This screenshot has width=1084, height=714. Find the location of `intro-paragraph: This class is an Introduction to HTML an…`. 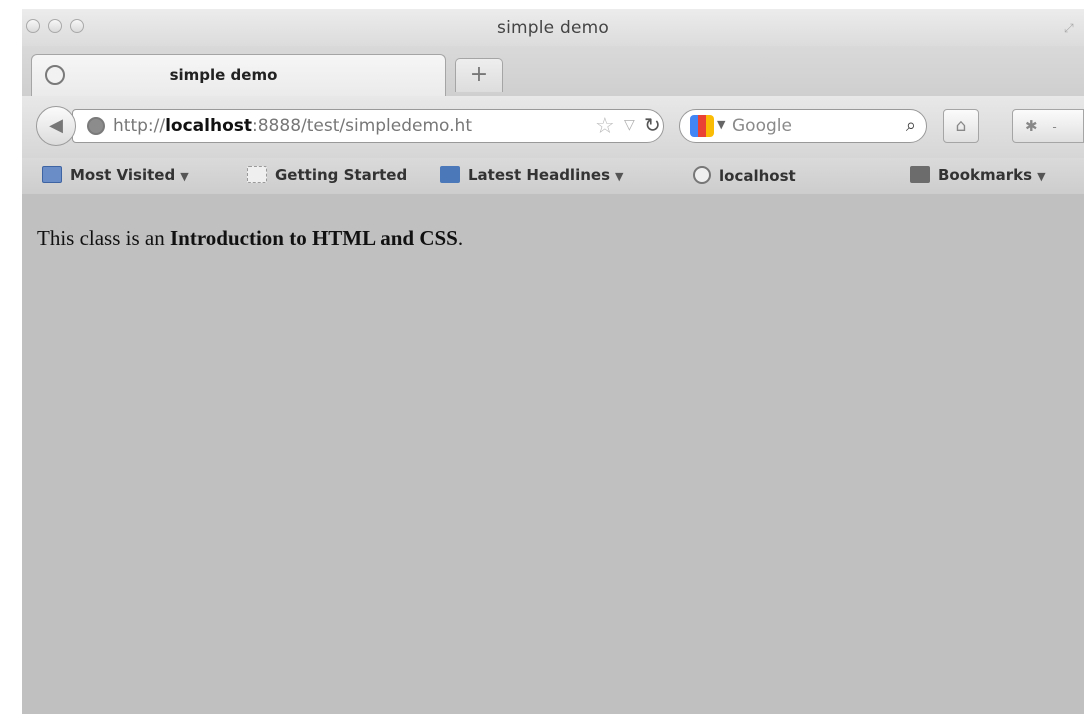

intro-paragraph: This class is an Introduction to HTML an… is located at coordinates (250, 238).